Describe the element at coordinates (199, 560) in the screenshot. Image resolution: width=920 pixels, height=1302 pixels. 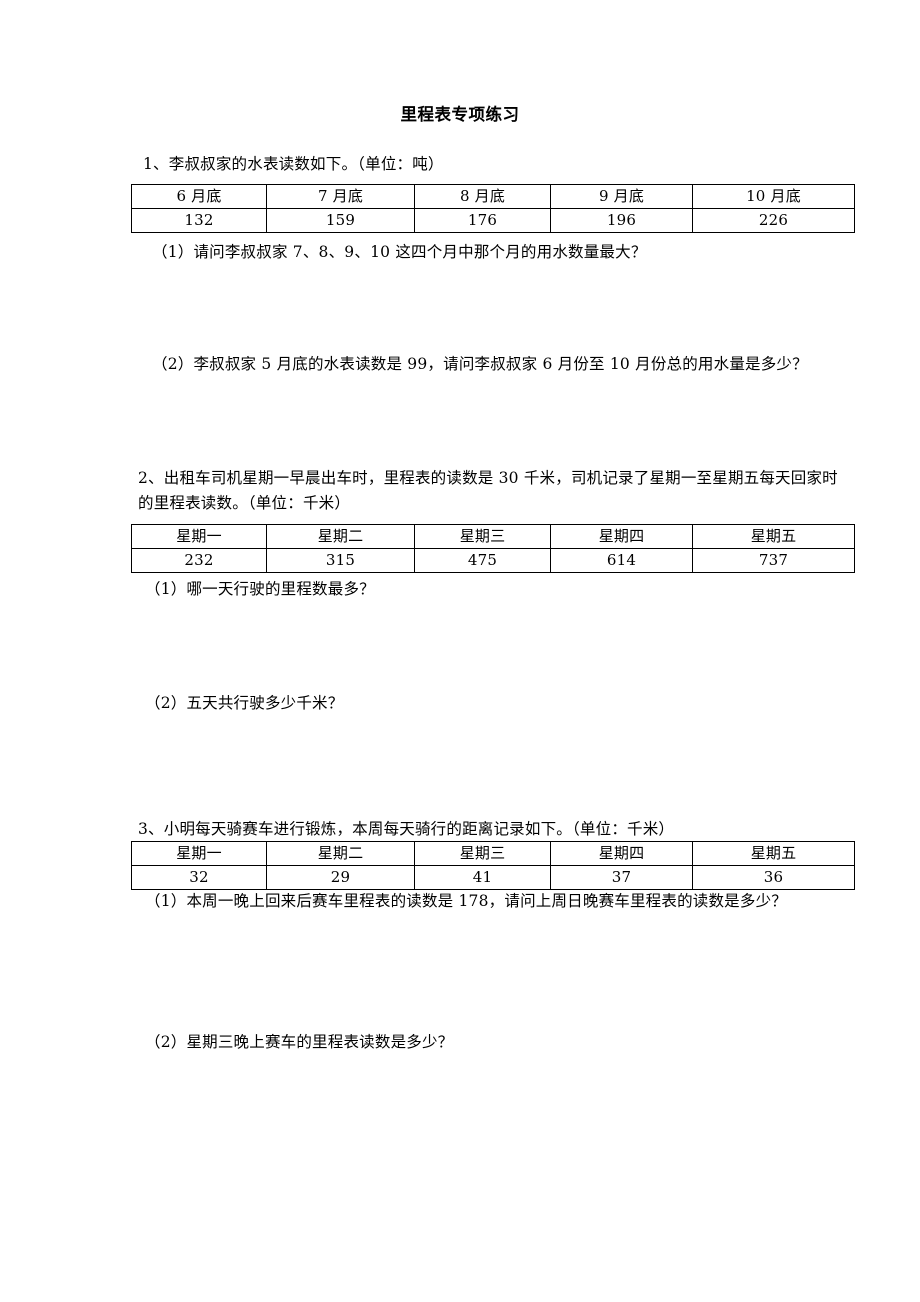
I see `table-value-cell: 232` at that location.